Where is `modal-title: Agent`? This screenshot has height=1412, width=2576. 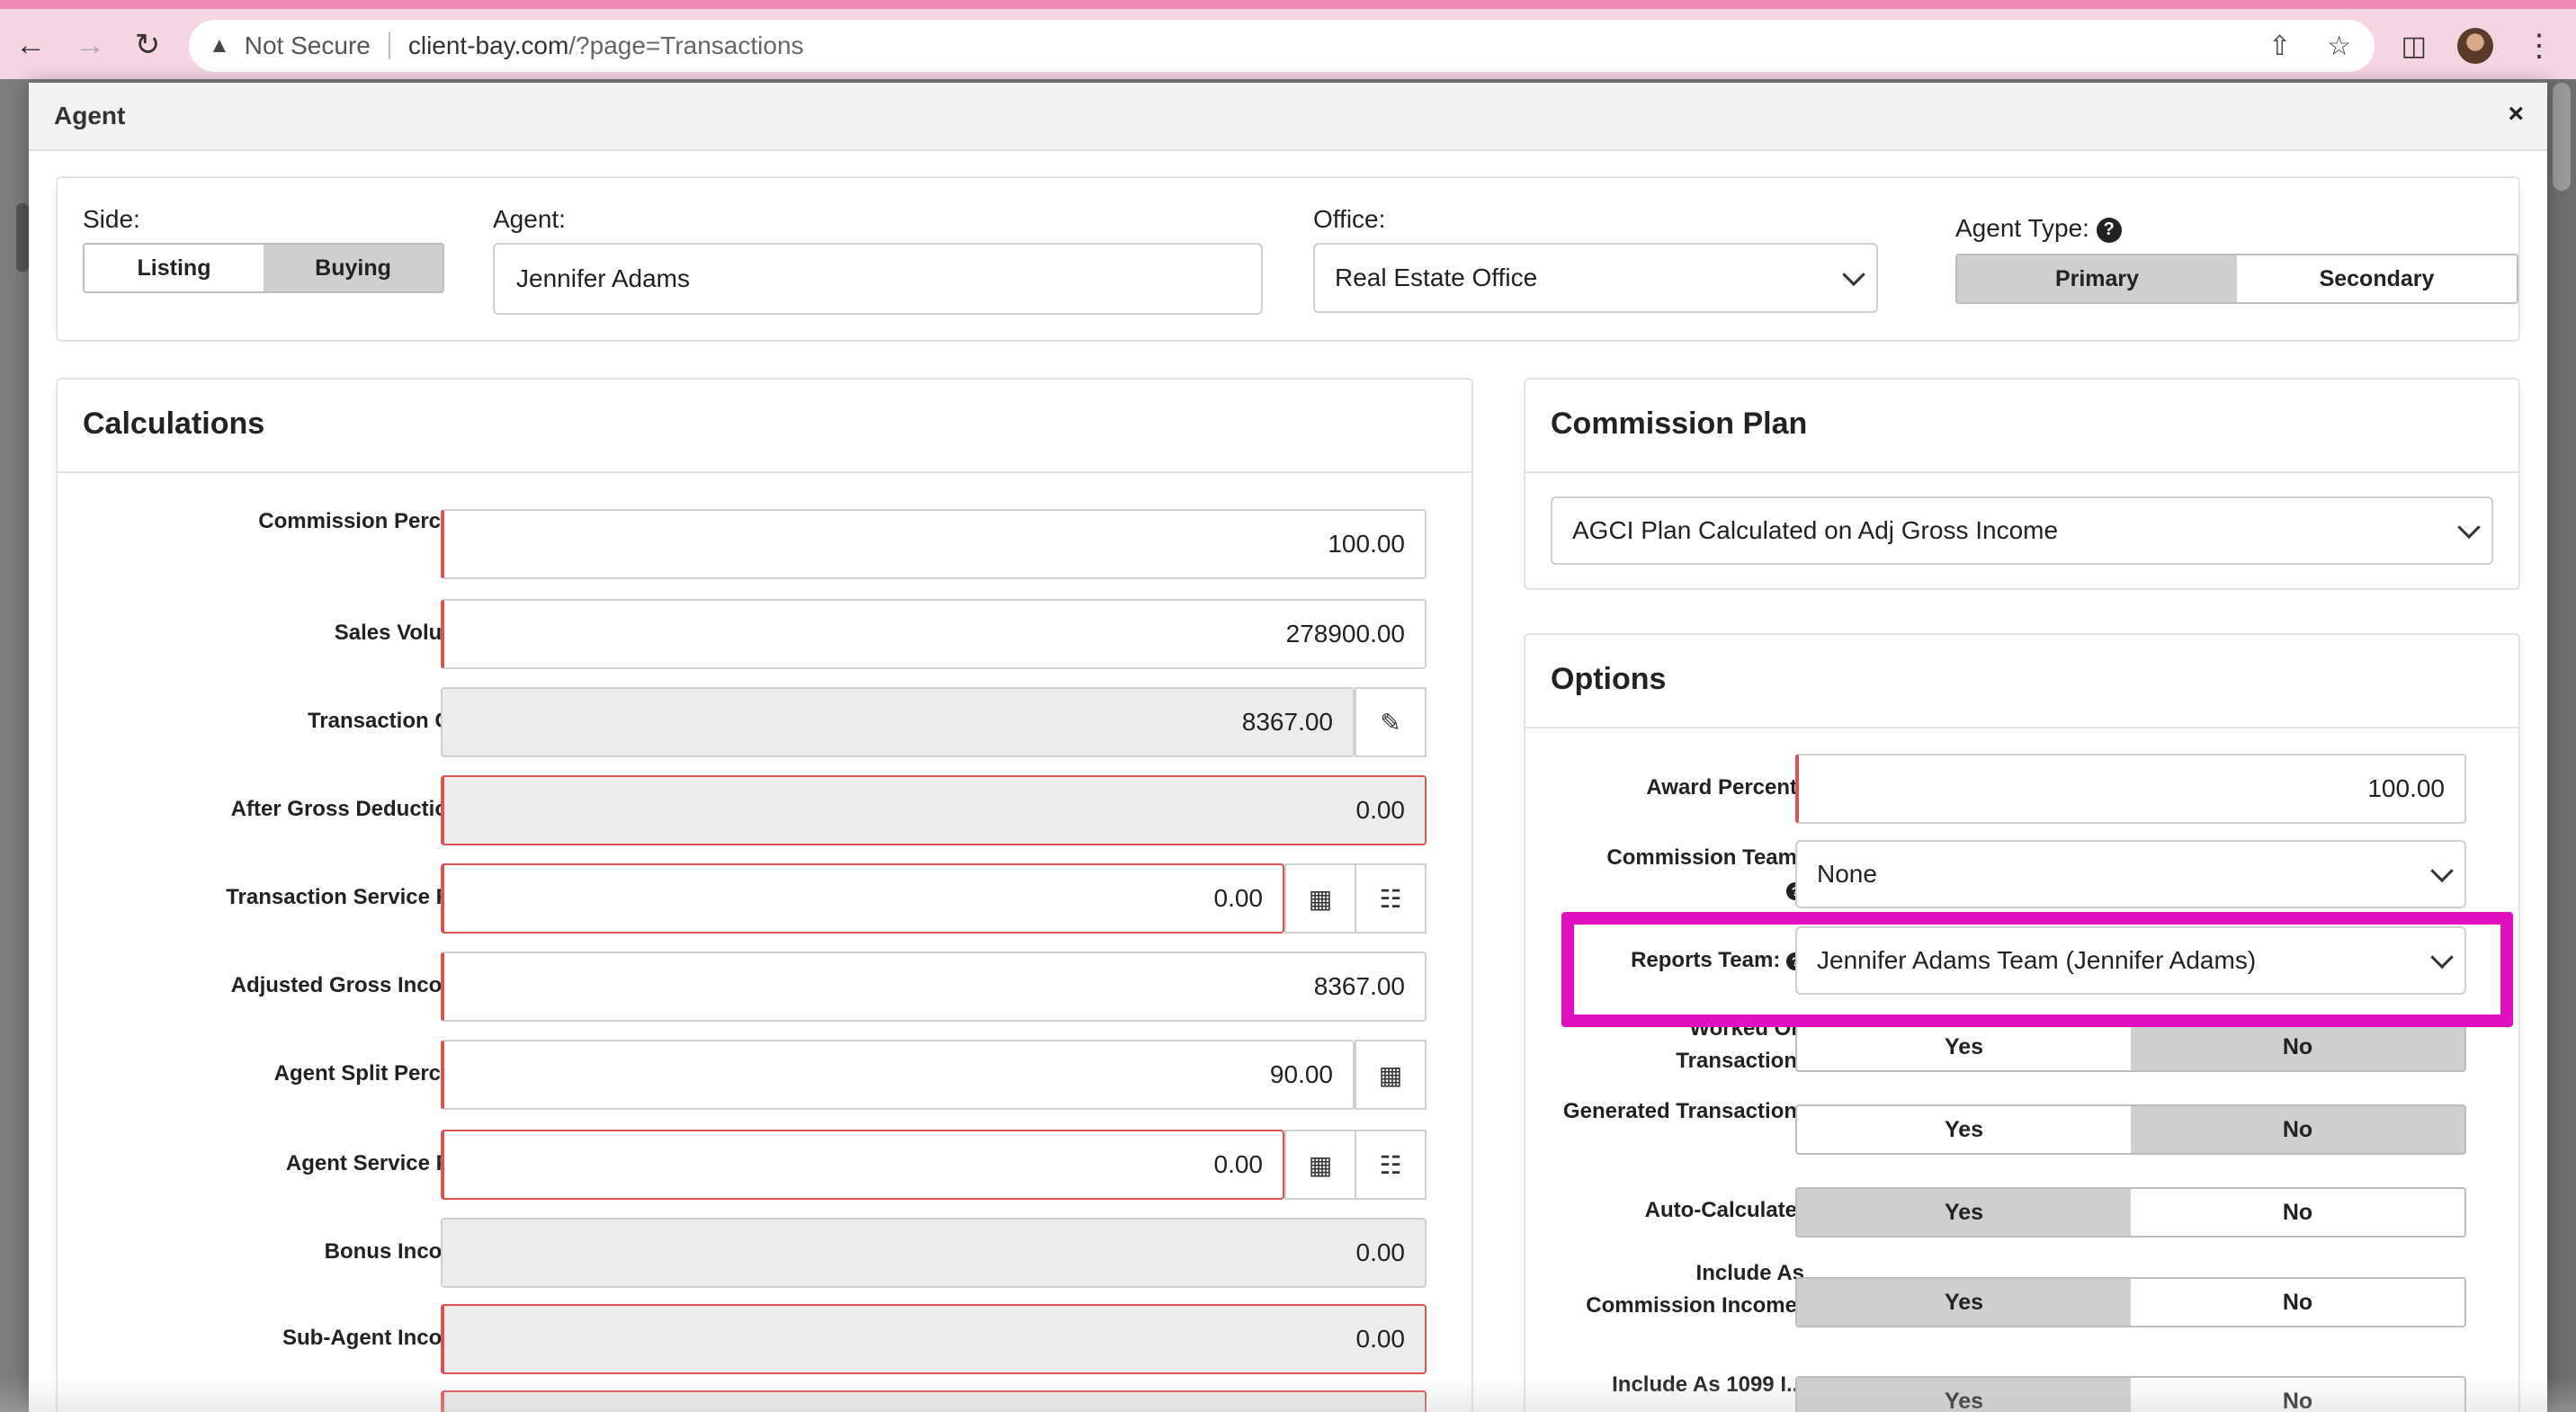
modal-title: Agent is located at coordinates (90, 116).